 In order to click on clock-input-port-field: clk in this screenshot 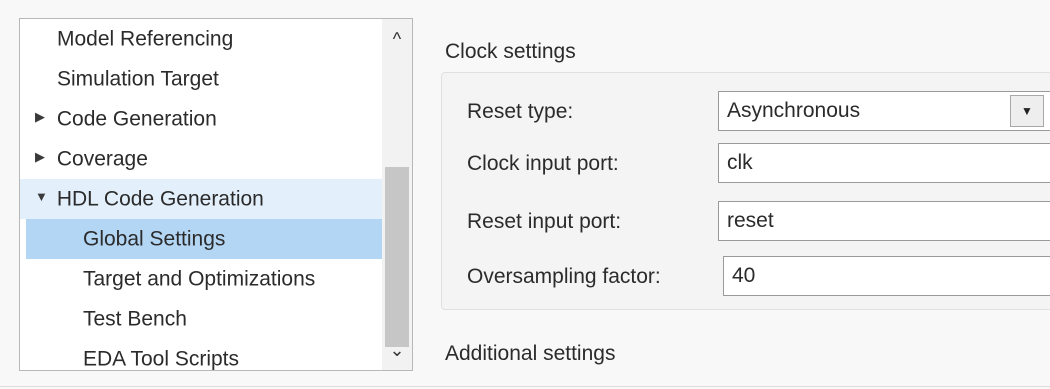, I will do `click(884, 163)`.